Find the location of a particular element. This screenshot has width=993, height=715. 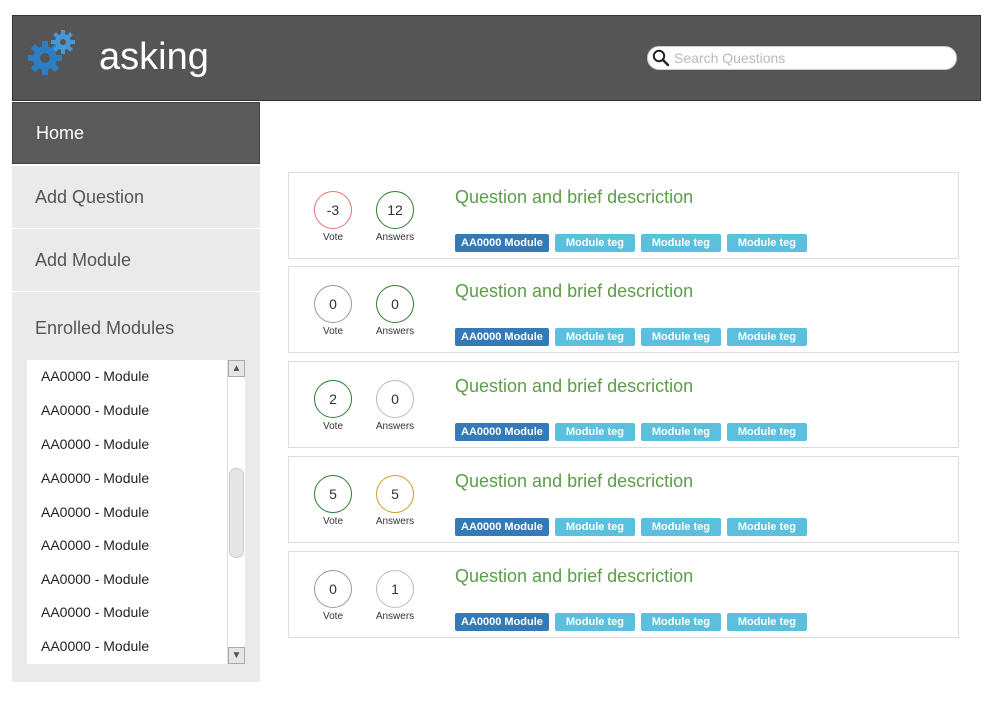

vote-stat: 5 Vote is located at coordinates (333, 501).